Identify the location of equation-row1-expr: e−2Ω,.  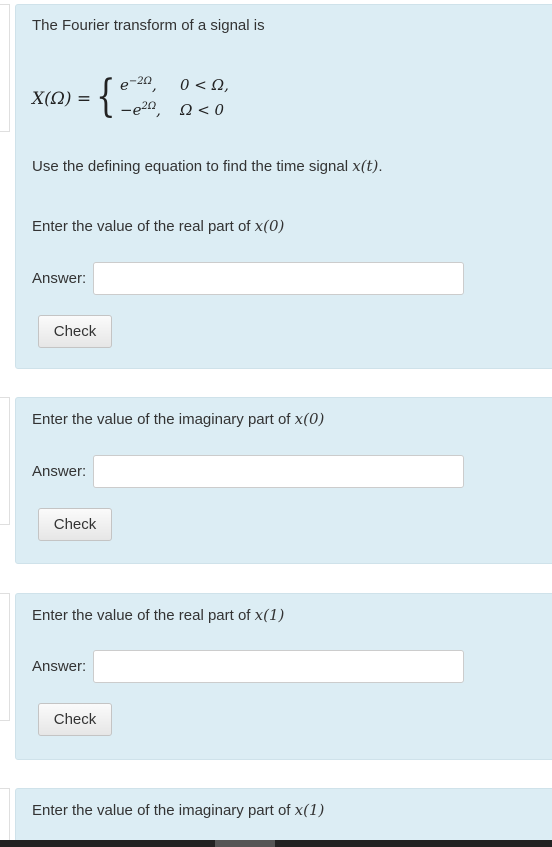
(138, 85).